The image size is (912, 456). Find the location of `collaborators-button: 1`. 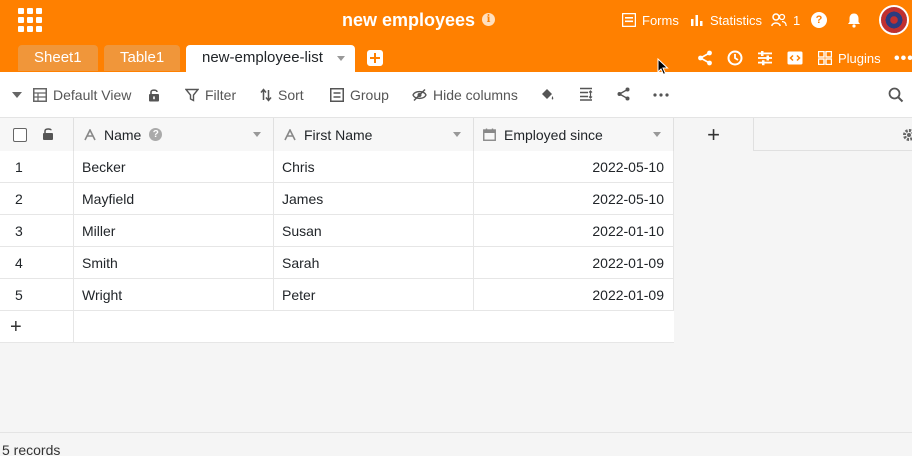

collaborators-button: 1 is located at coordinates (785, 20).